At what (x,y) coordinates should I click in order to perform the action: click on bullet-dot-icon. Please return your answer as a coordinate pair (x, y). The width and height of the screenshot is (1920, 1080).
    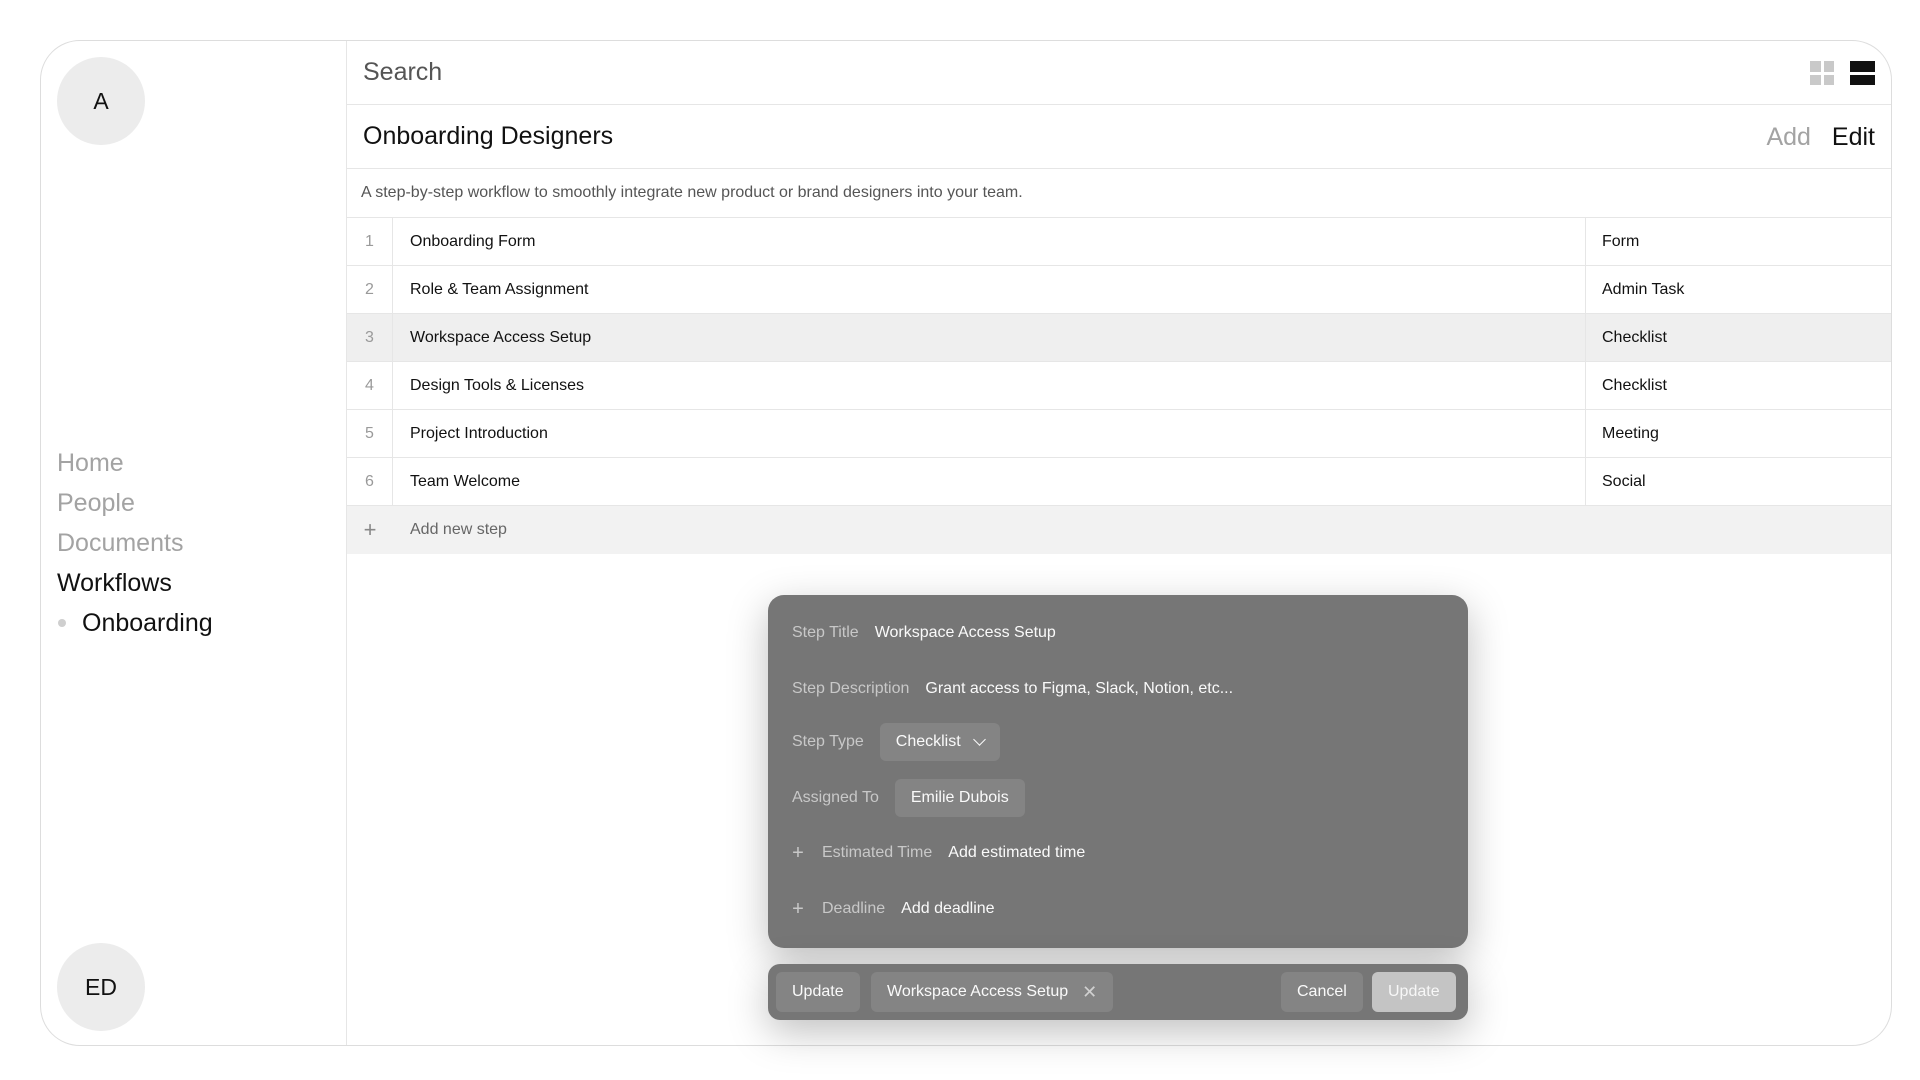
    Looking at the image, I should click on (62, 623).